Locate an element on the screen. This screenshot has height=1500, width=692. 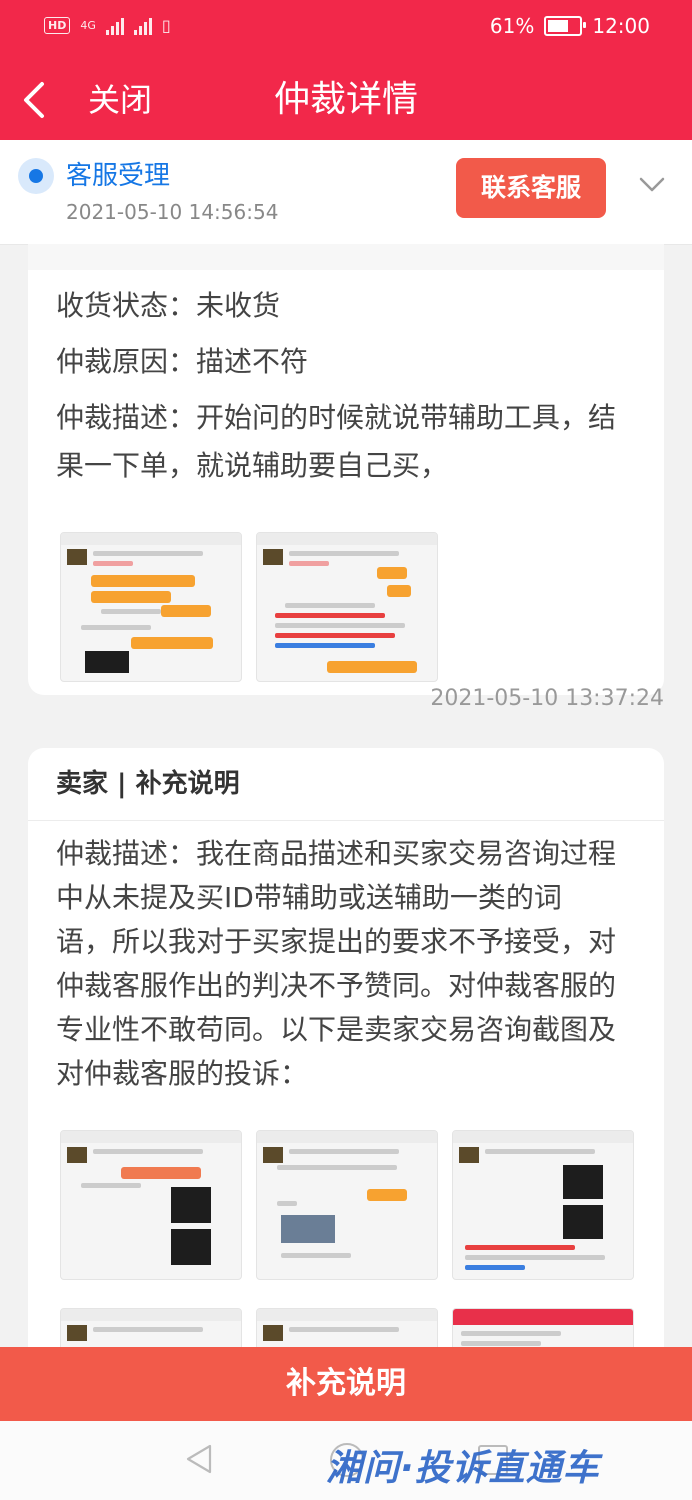
status-right: 61% 12:00 is located at coordinates (570, 26).